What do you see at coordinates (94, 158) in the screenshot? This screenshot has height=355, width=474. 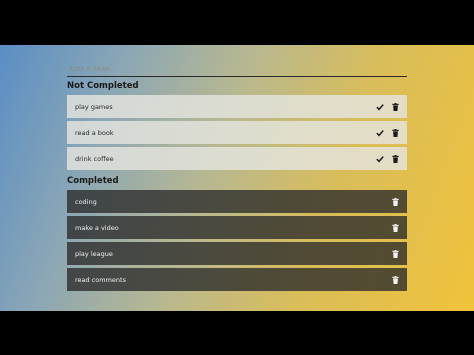 I see `todo-item-text: drink coffee` at bounding box center [94, 158].